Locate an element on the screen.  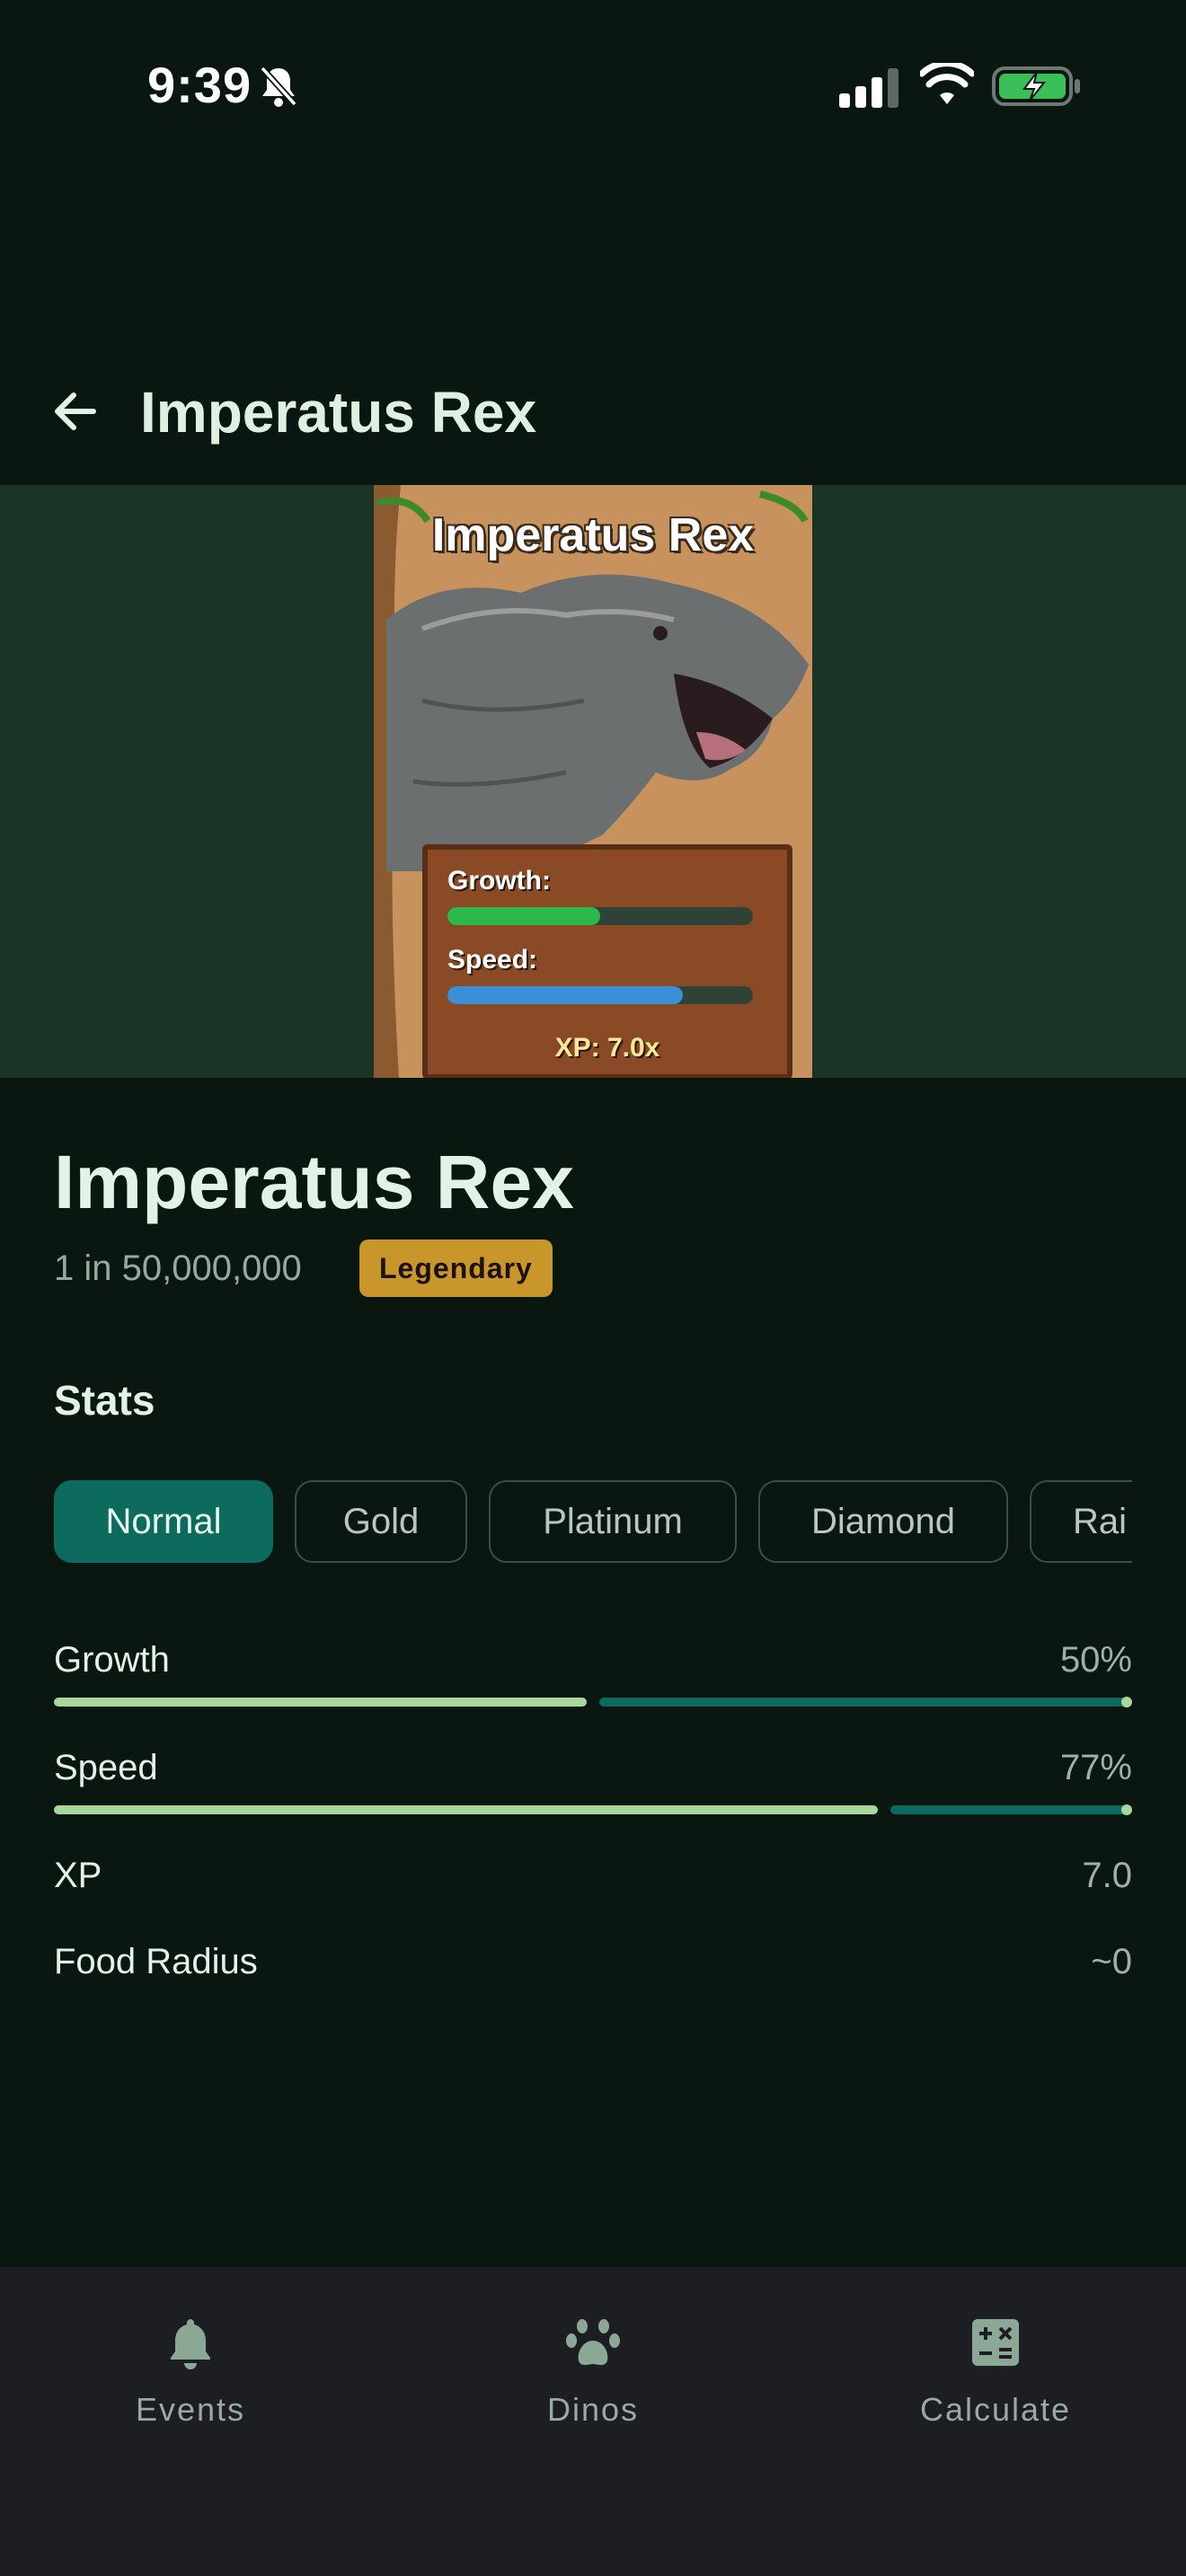
card-speed-bar is located at coordinates (600, 995).